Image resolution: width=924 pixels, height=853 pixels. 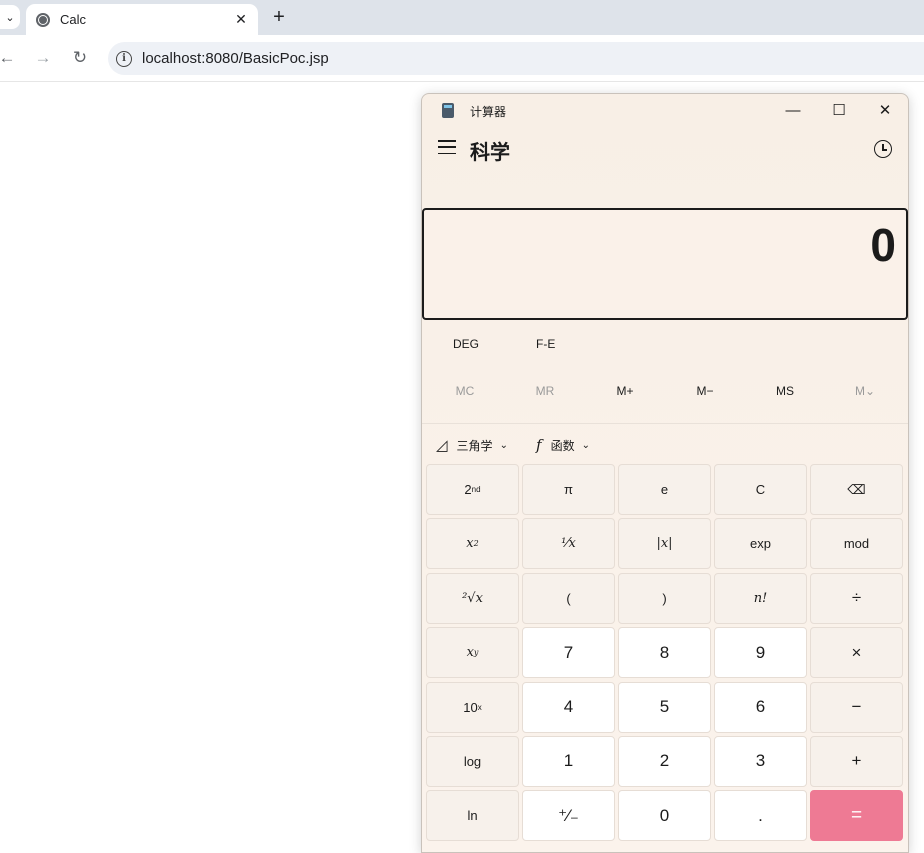 I want to click on factorial-button: n!, so click(x=760, y=598).